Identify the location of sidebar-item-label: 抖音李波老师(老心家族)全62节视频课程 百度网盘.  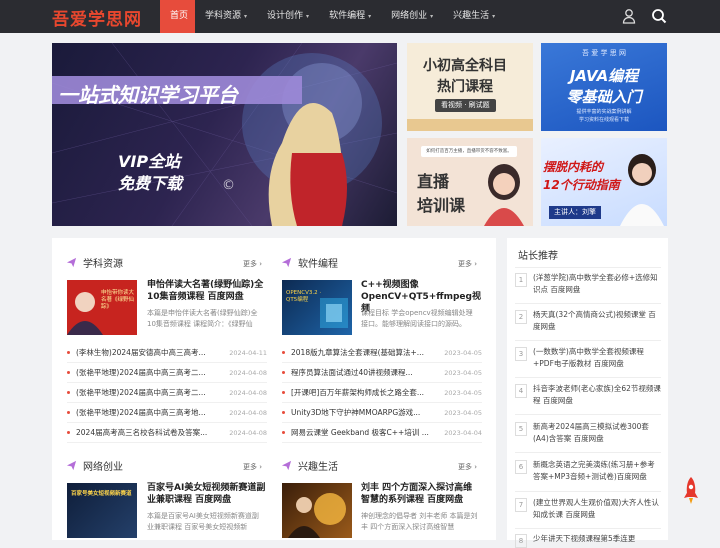
(597, 394).